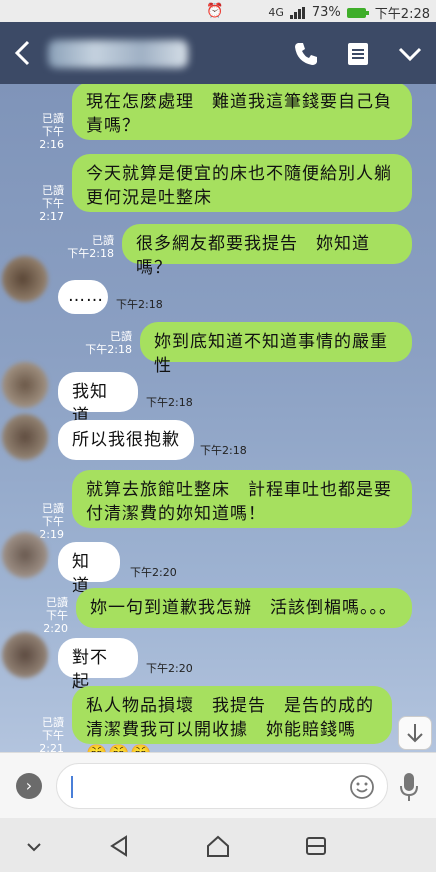  I want to click on battery-icon, so click(357, 12).